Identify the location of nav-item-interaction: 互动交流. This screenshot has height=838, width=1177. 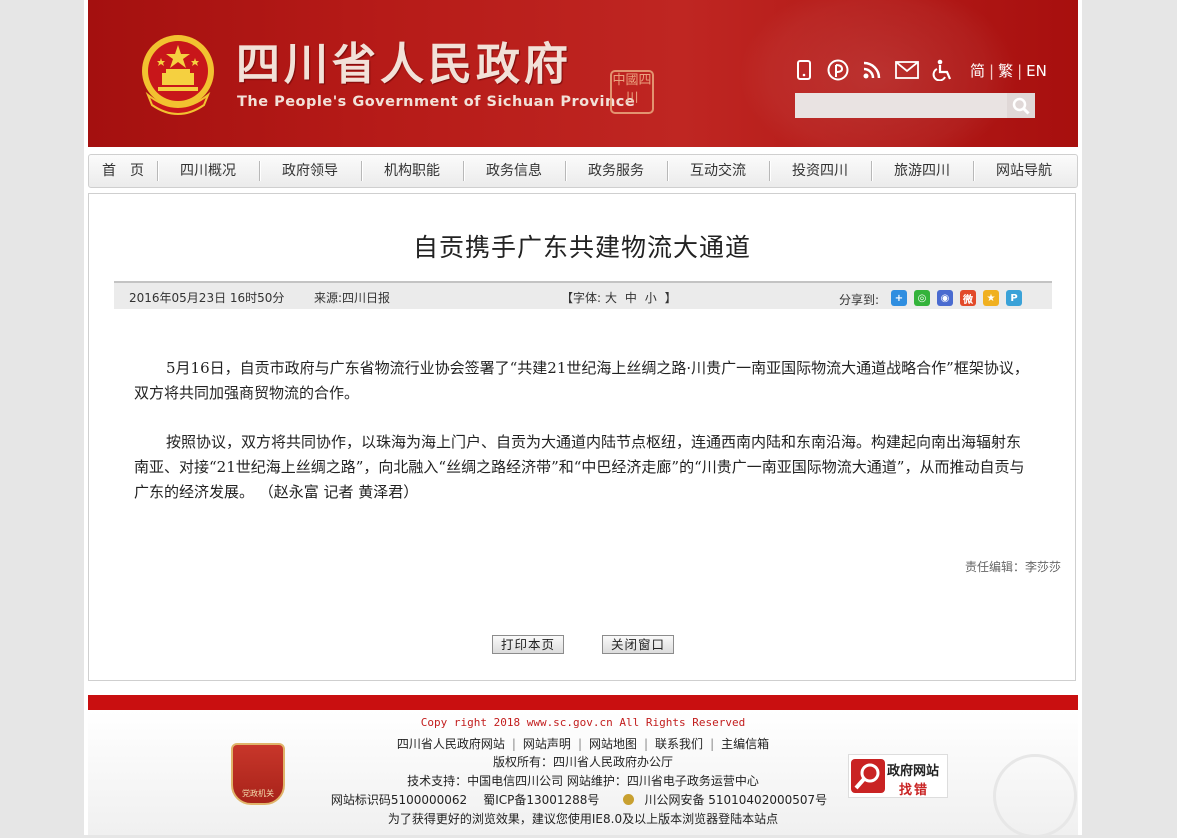
(718, 171).